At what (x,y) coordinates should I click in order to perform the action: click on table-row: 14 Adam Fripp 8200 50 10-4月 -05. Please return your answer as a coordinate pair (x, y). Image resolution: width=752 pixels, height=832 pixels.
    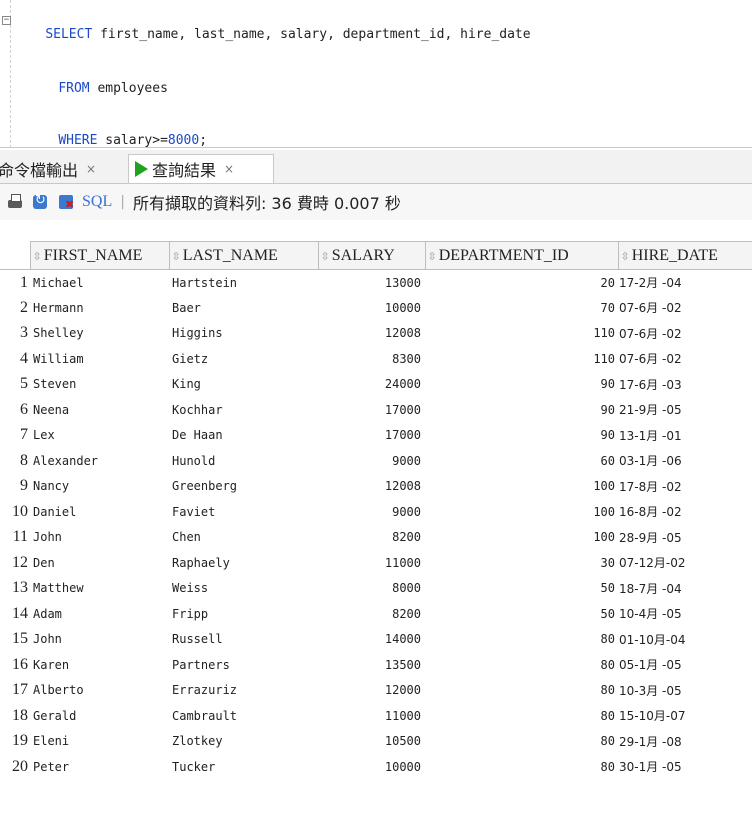
    Looking at the image, I should click on (376, 614).